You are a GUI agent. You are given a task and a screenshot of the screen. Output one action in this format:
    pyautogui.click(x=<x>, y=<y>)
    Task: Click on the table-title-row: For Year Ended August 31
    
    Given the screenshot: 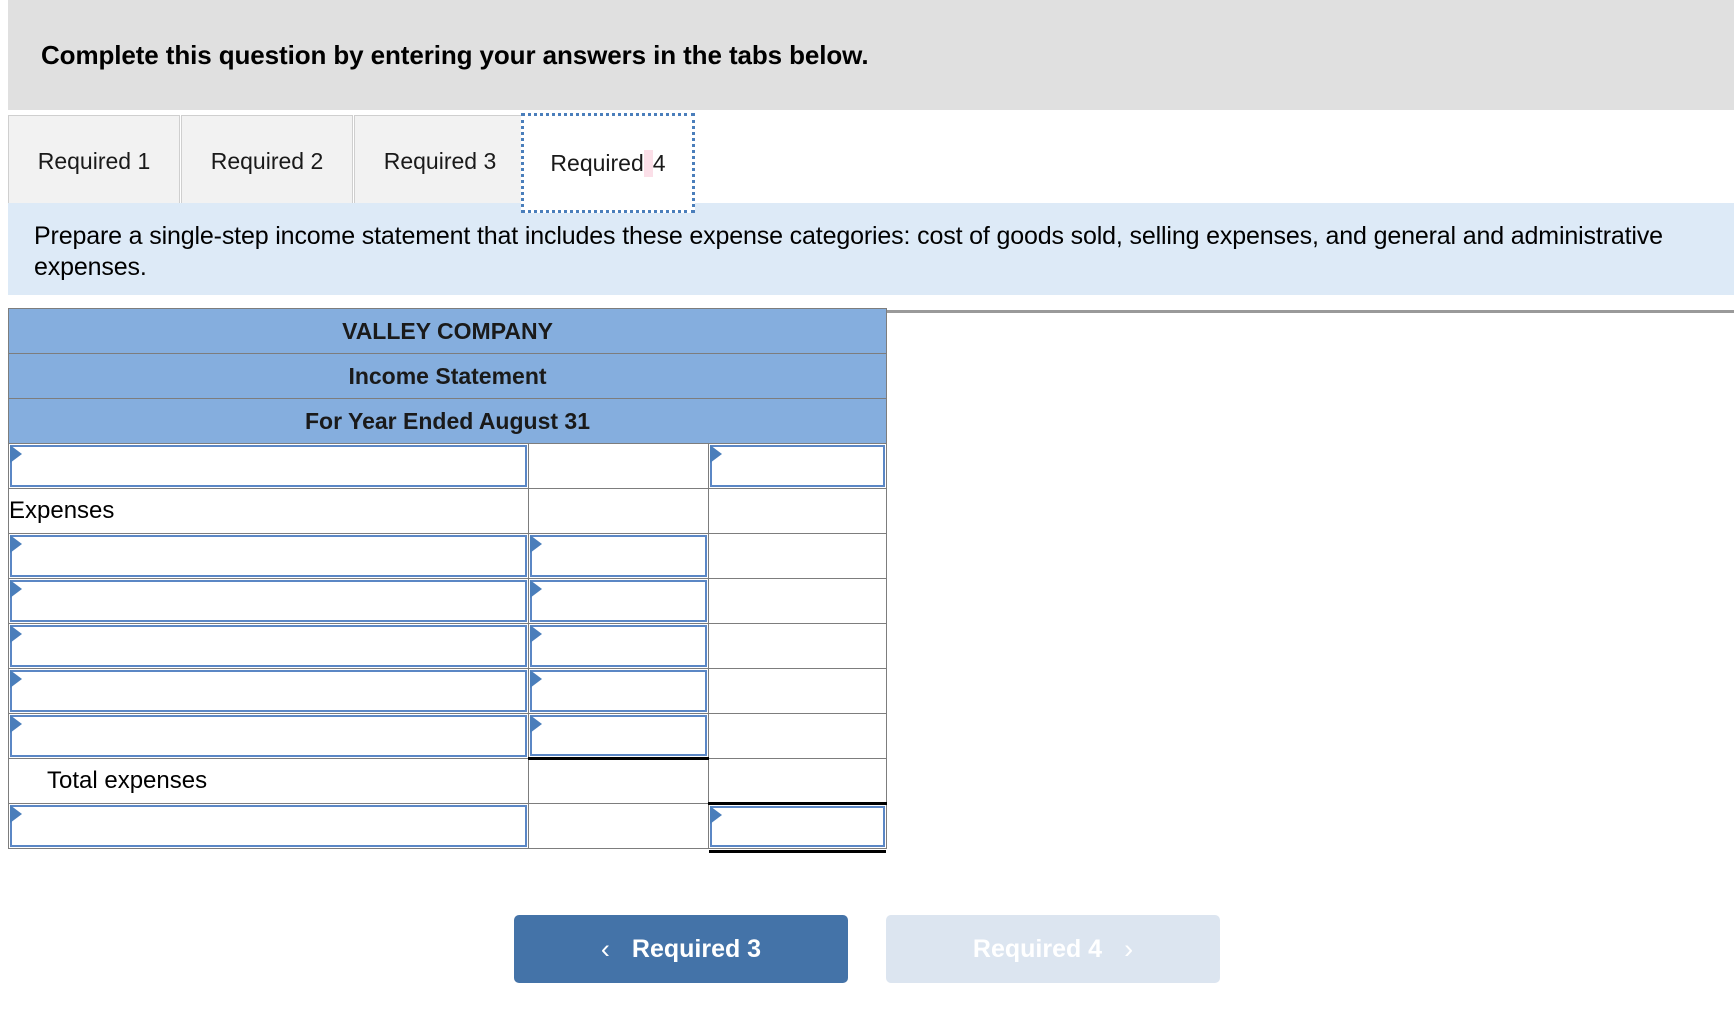 What is the action you would take?
    pyautogui.click(x=447, y=421)
    